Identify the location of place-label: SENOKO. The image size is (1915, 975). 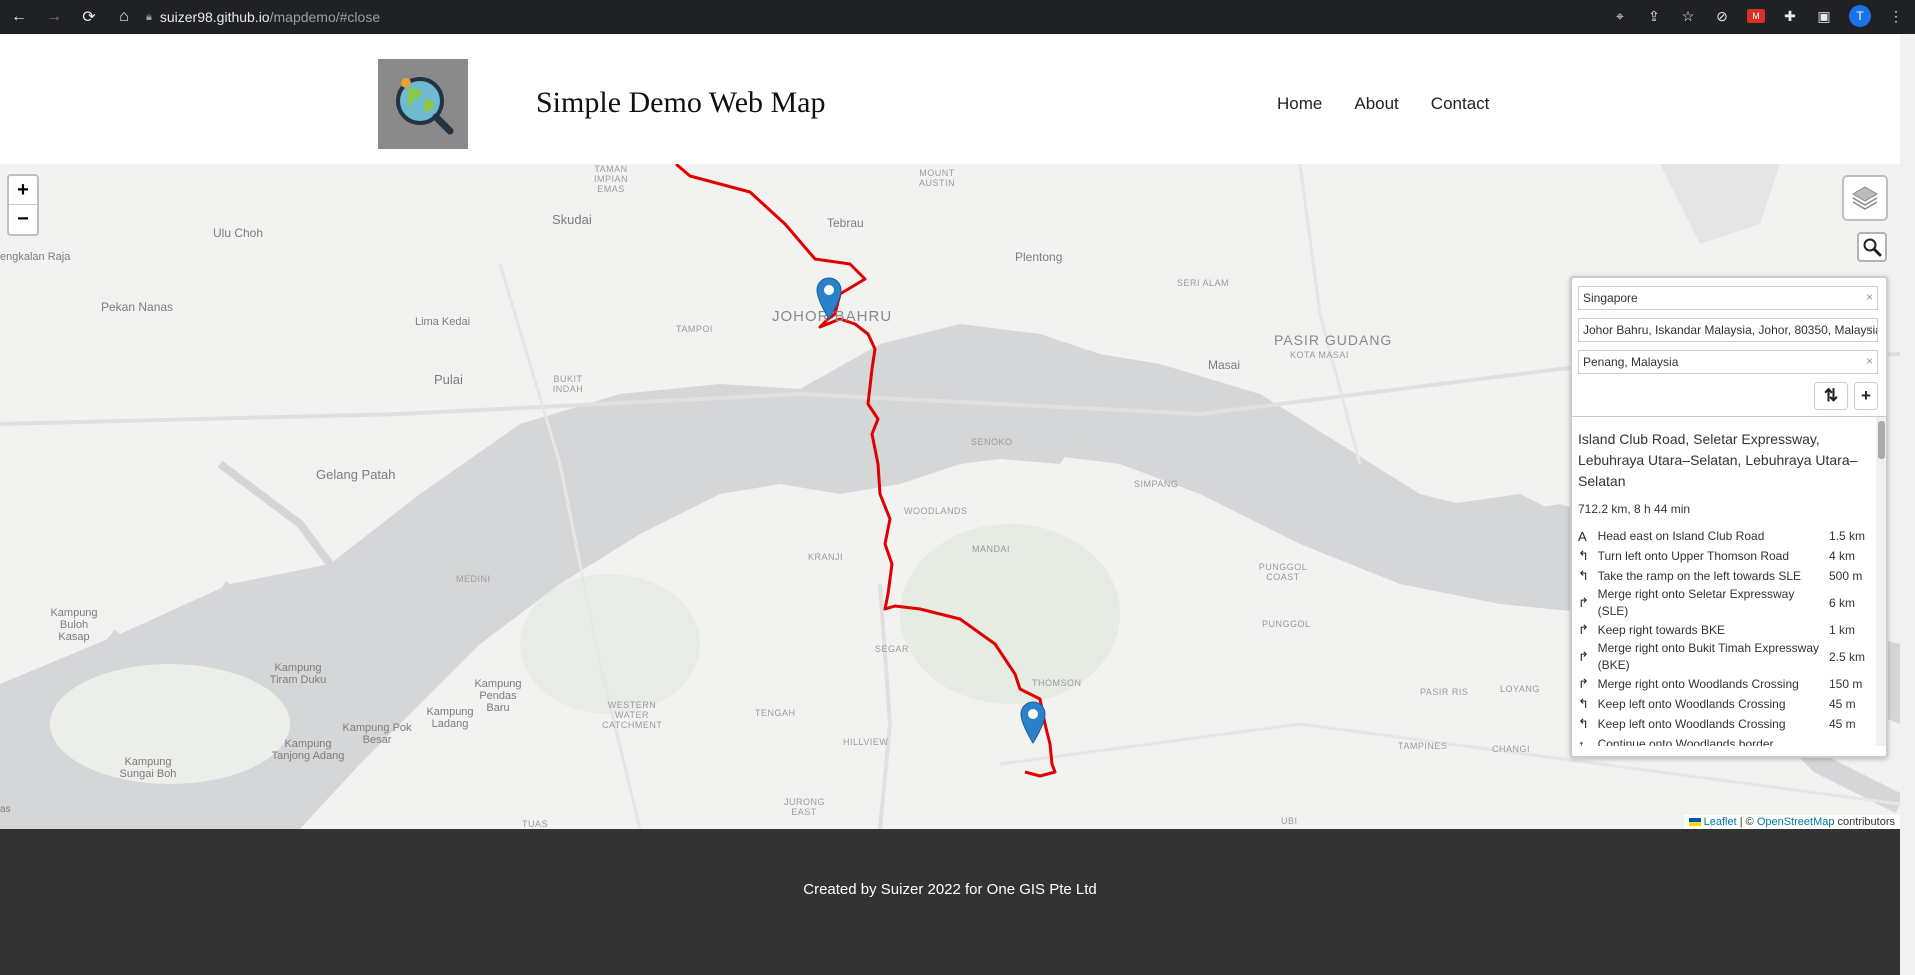
(992, 442).